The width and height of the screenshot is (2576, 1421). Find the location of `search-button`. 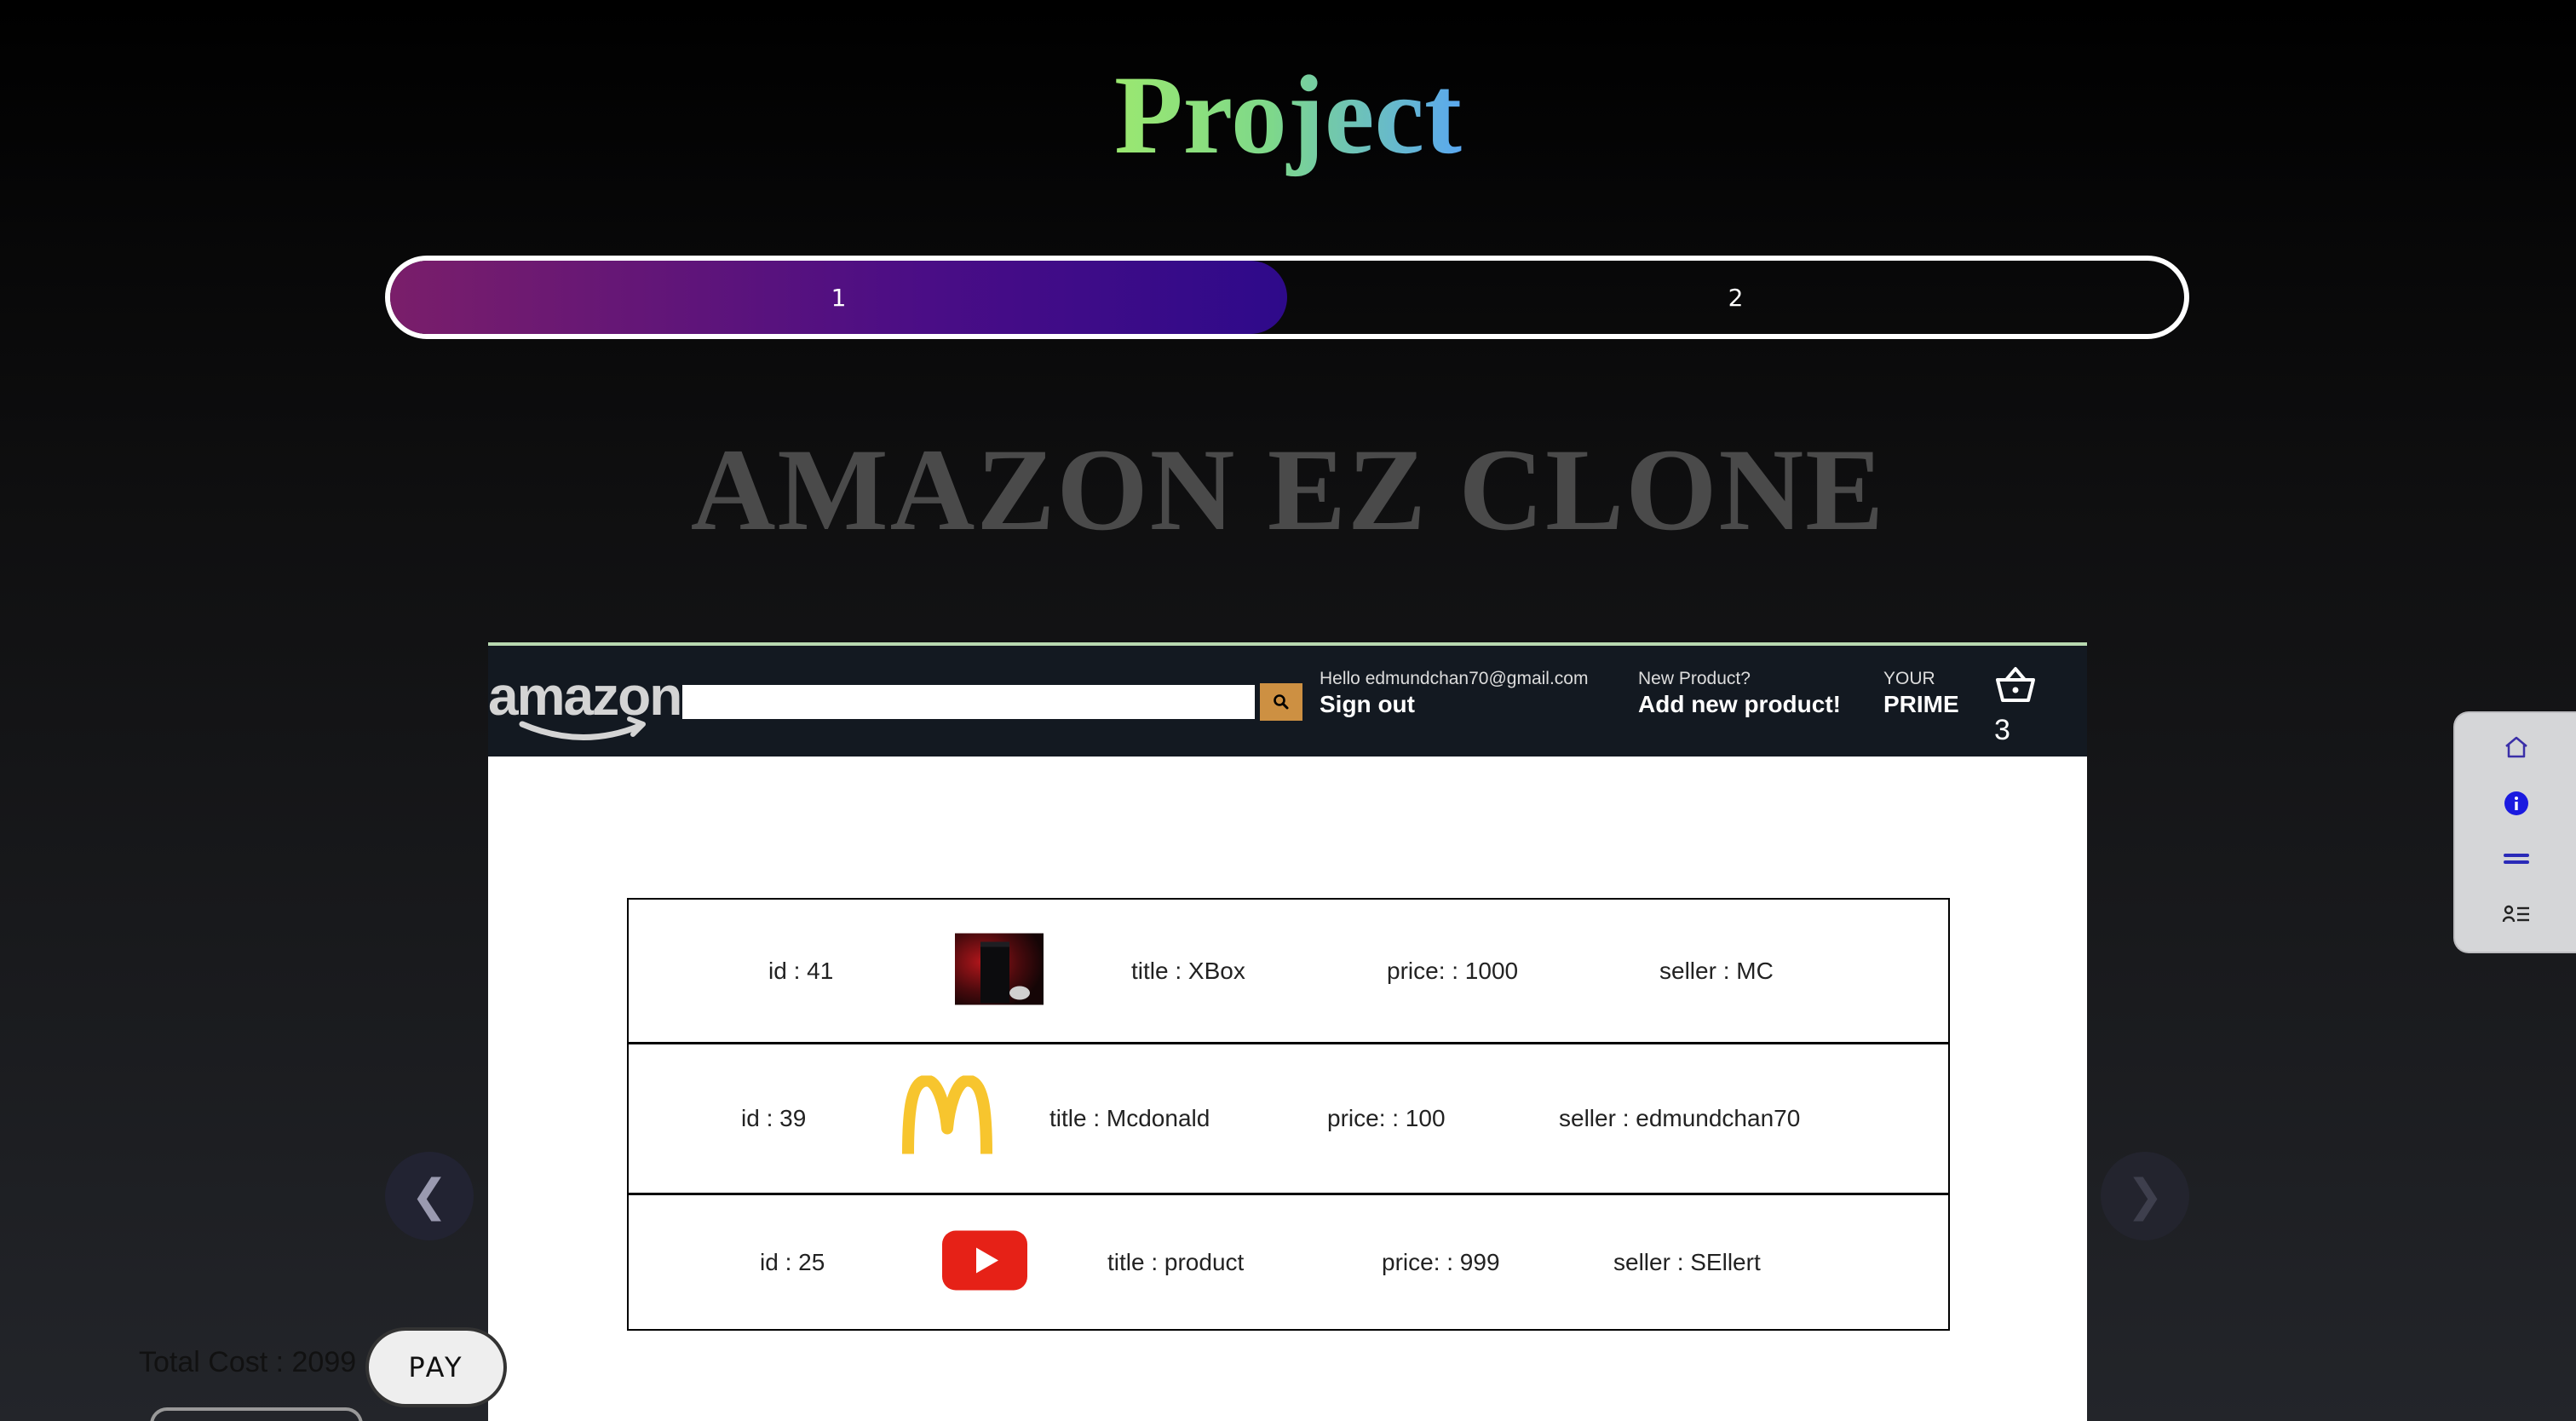

search-button is located at coordinates (1281, 702).